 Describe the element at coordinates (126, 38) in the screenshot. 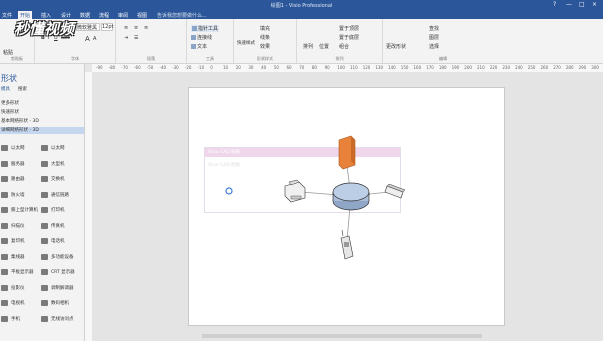

I see `indent-icon: ⇥` at that location.